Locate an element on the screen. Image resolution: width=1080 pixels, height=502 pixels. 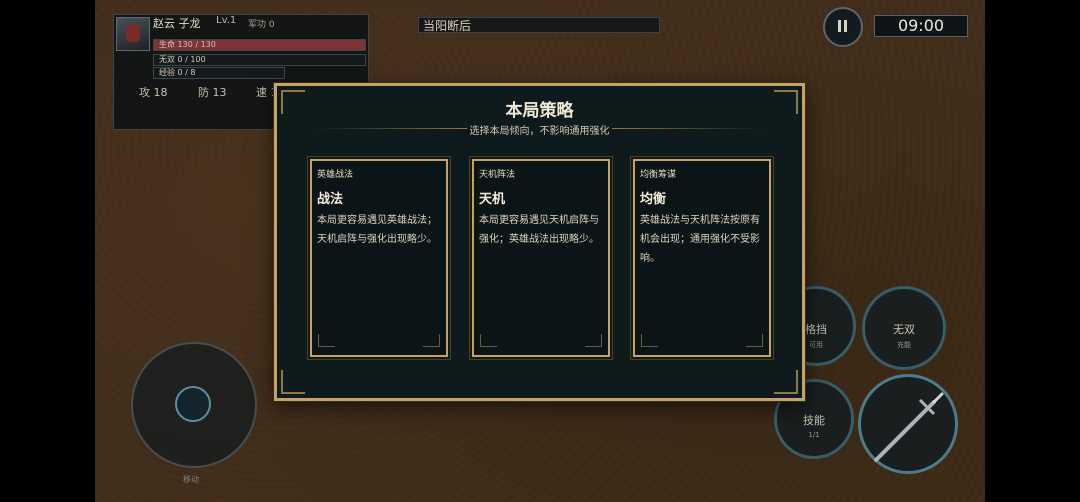
card-tag: 均衡筹谋 is located at coordinates (658, 175).